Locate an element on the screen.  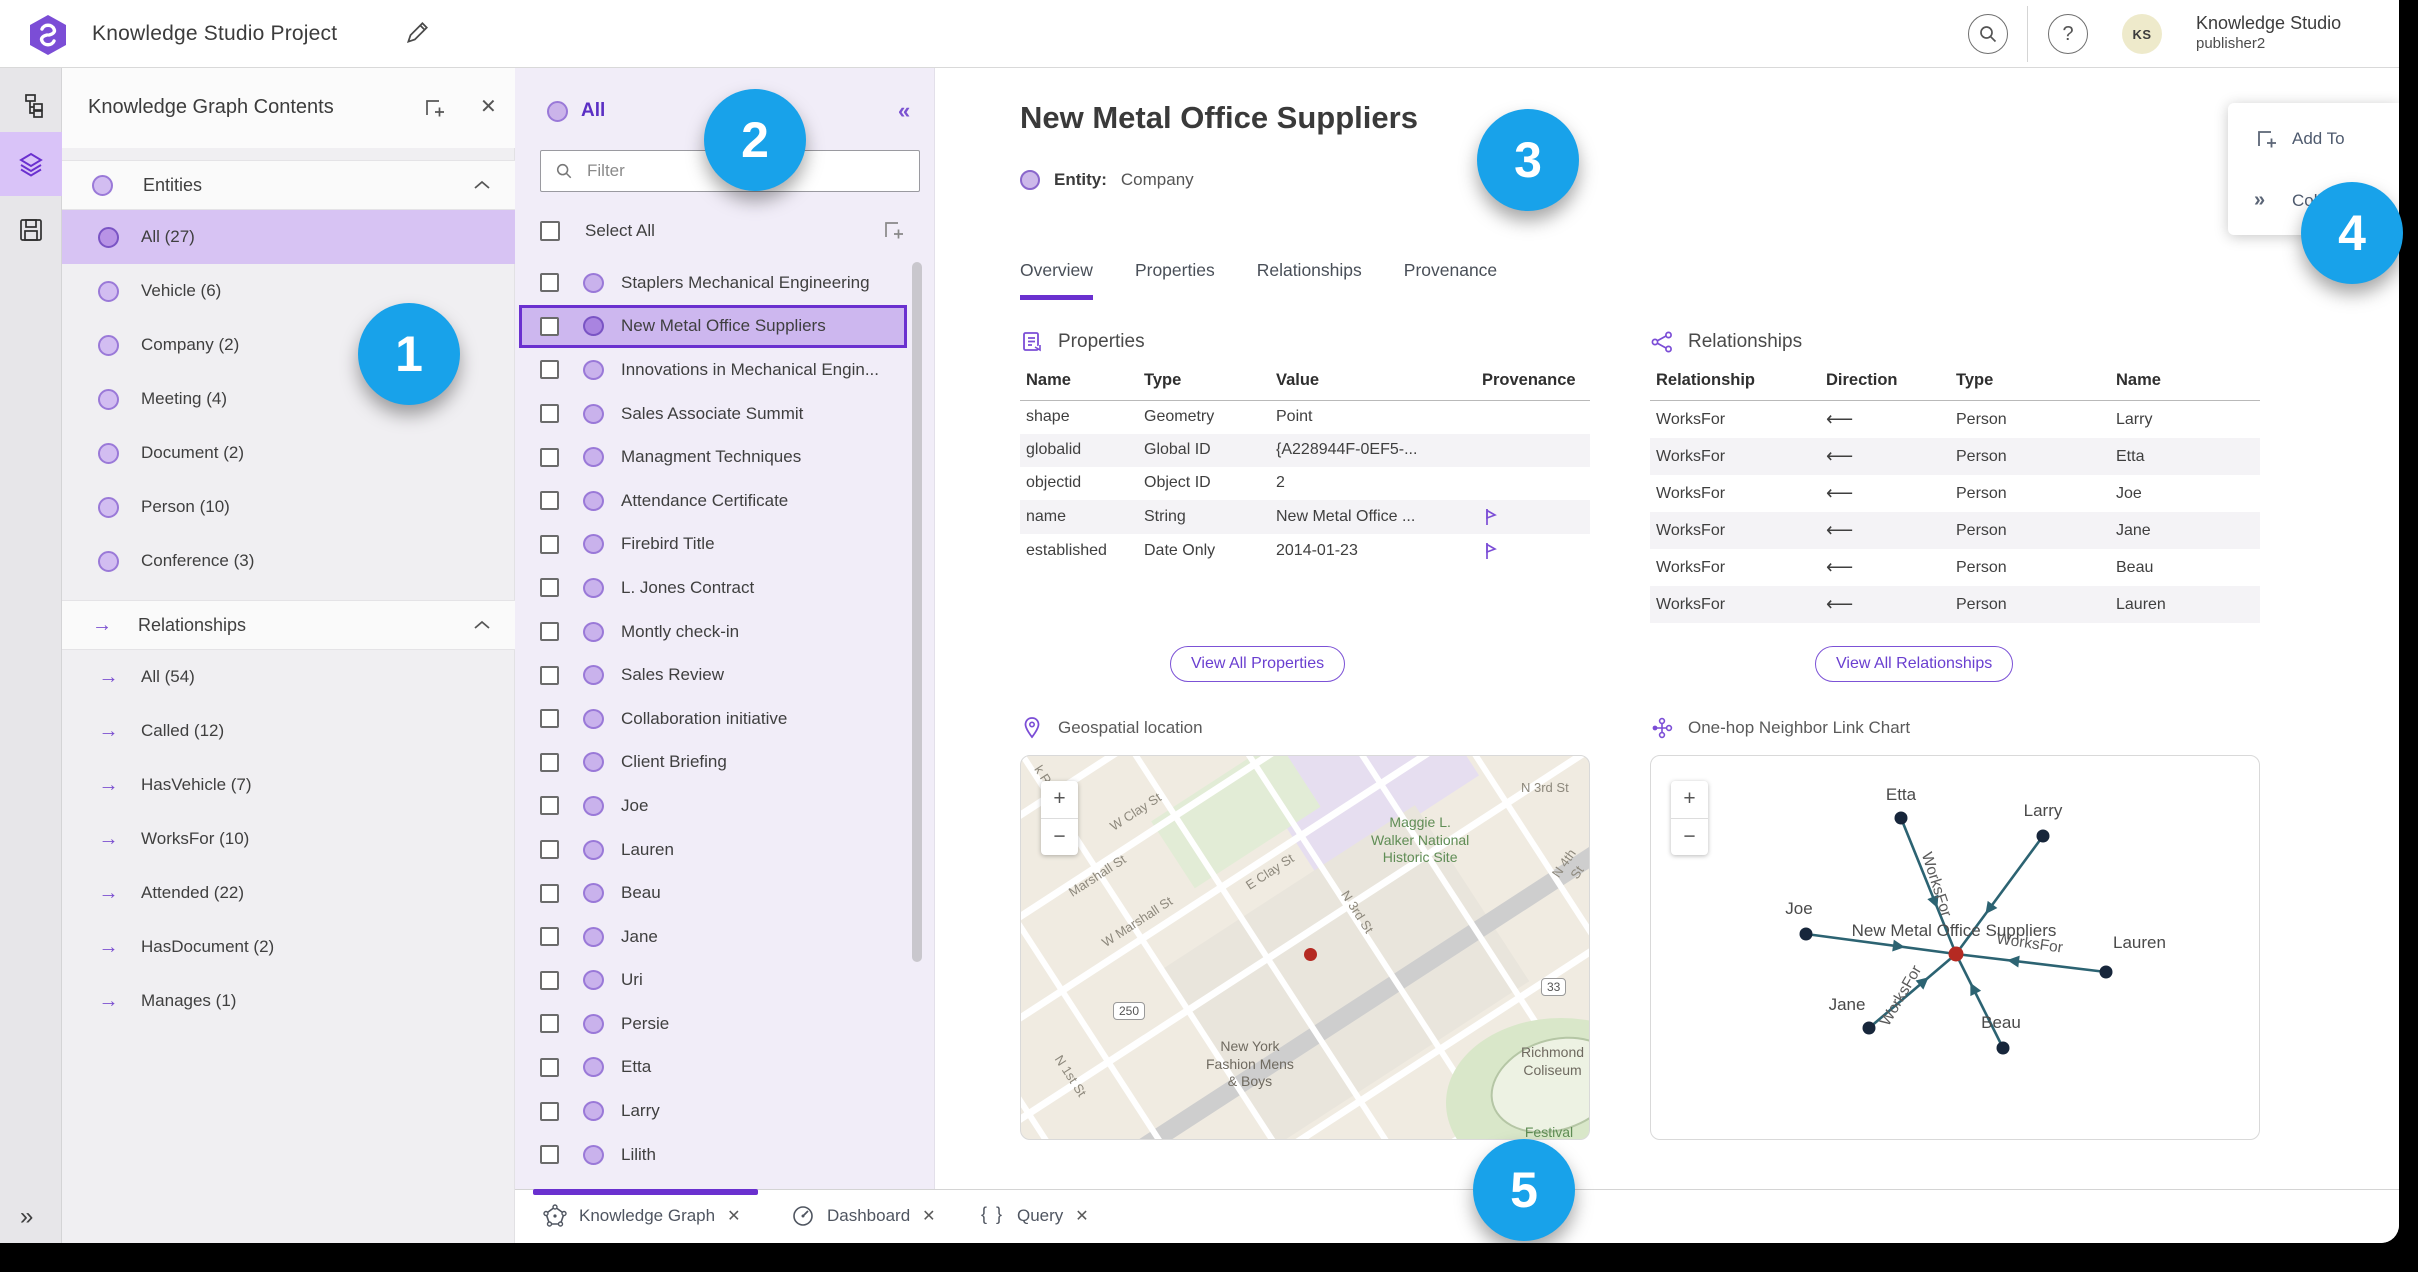
related-entity-link: Beau is located at coordinates (2185, 567).